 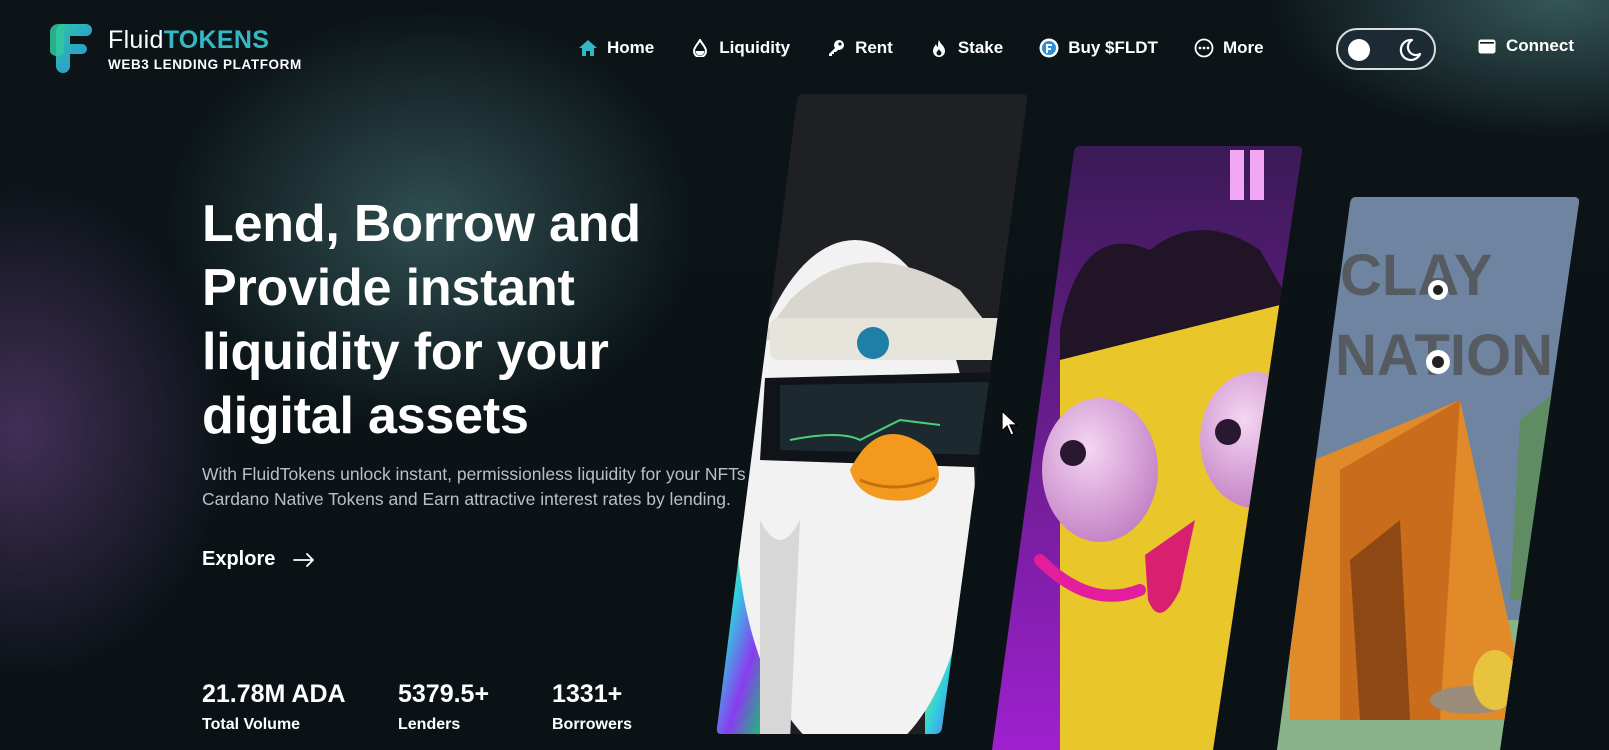 I want to click on stat-lenders: 5379.5+ Lenders, so click(x=443, y=707).